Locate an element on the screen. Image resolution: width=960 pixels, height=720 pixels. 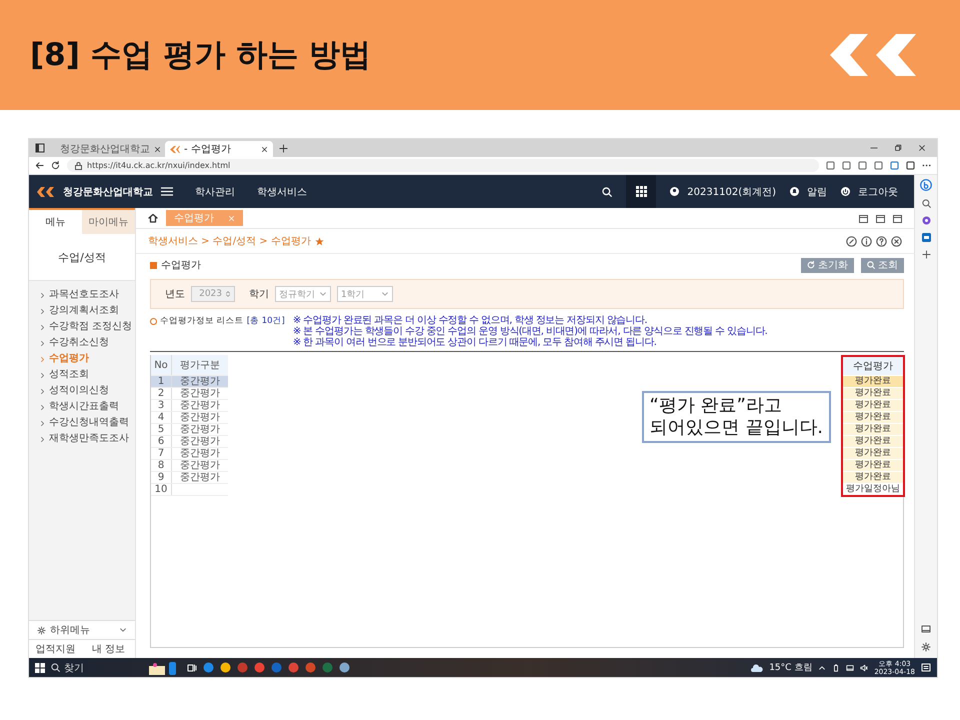
sidebar-item: 학생시간표출력 is located at coordinates (84, 407).